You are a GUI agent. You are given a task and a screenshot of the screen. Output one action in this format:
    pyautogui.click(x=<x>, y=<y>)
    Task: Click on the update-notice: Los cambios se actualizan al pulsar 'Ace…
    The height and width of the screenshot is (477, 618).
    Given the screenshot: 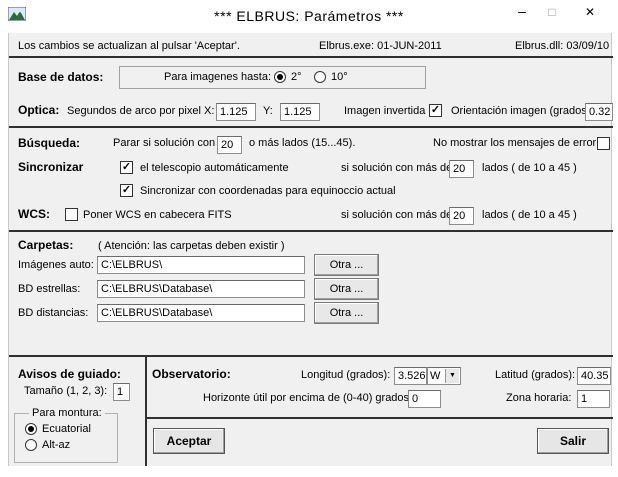 What is the action you would take?
    pyautogui.click(x=129, y=46)
    